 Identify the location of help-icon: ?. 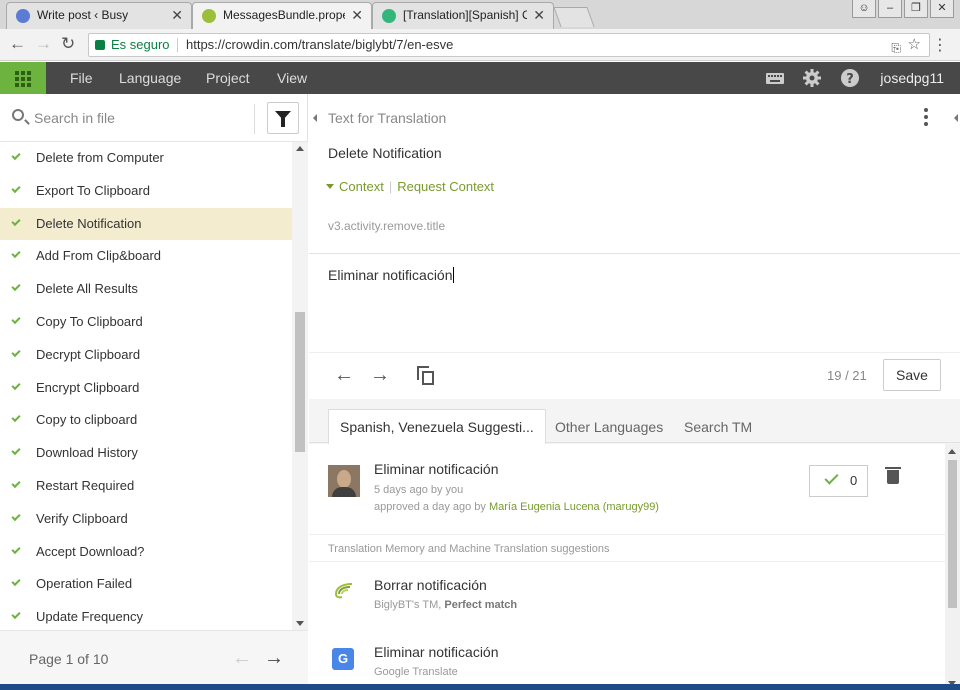
(850, 78).